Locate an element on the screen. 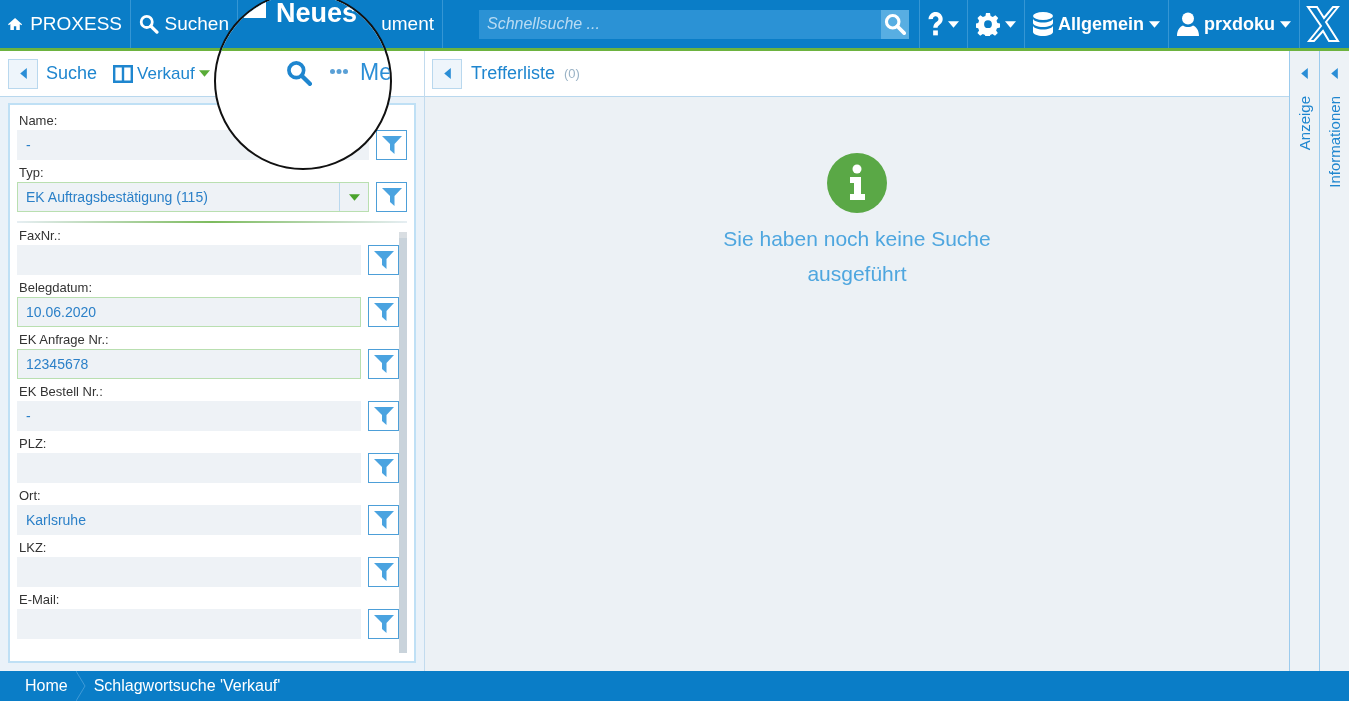  field-label: PLZ: is located at coordinates (33, 443).